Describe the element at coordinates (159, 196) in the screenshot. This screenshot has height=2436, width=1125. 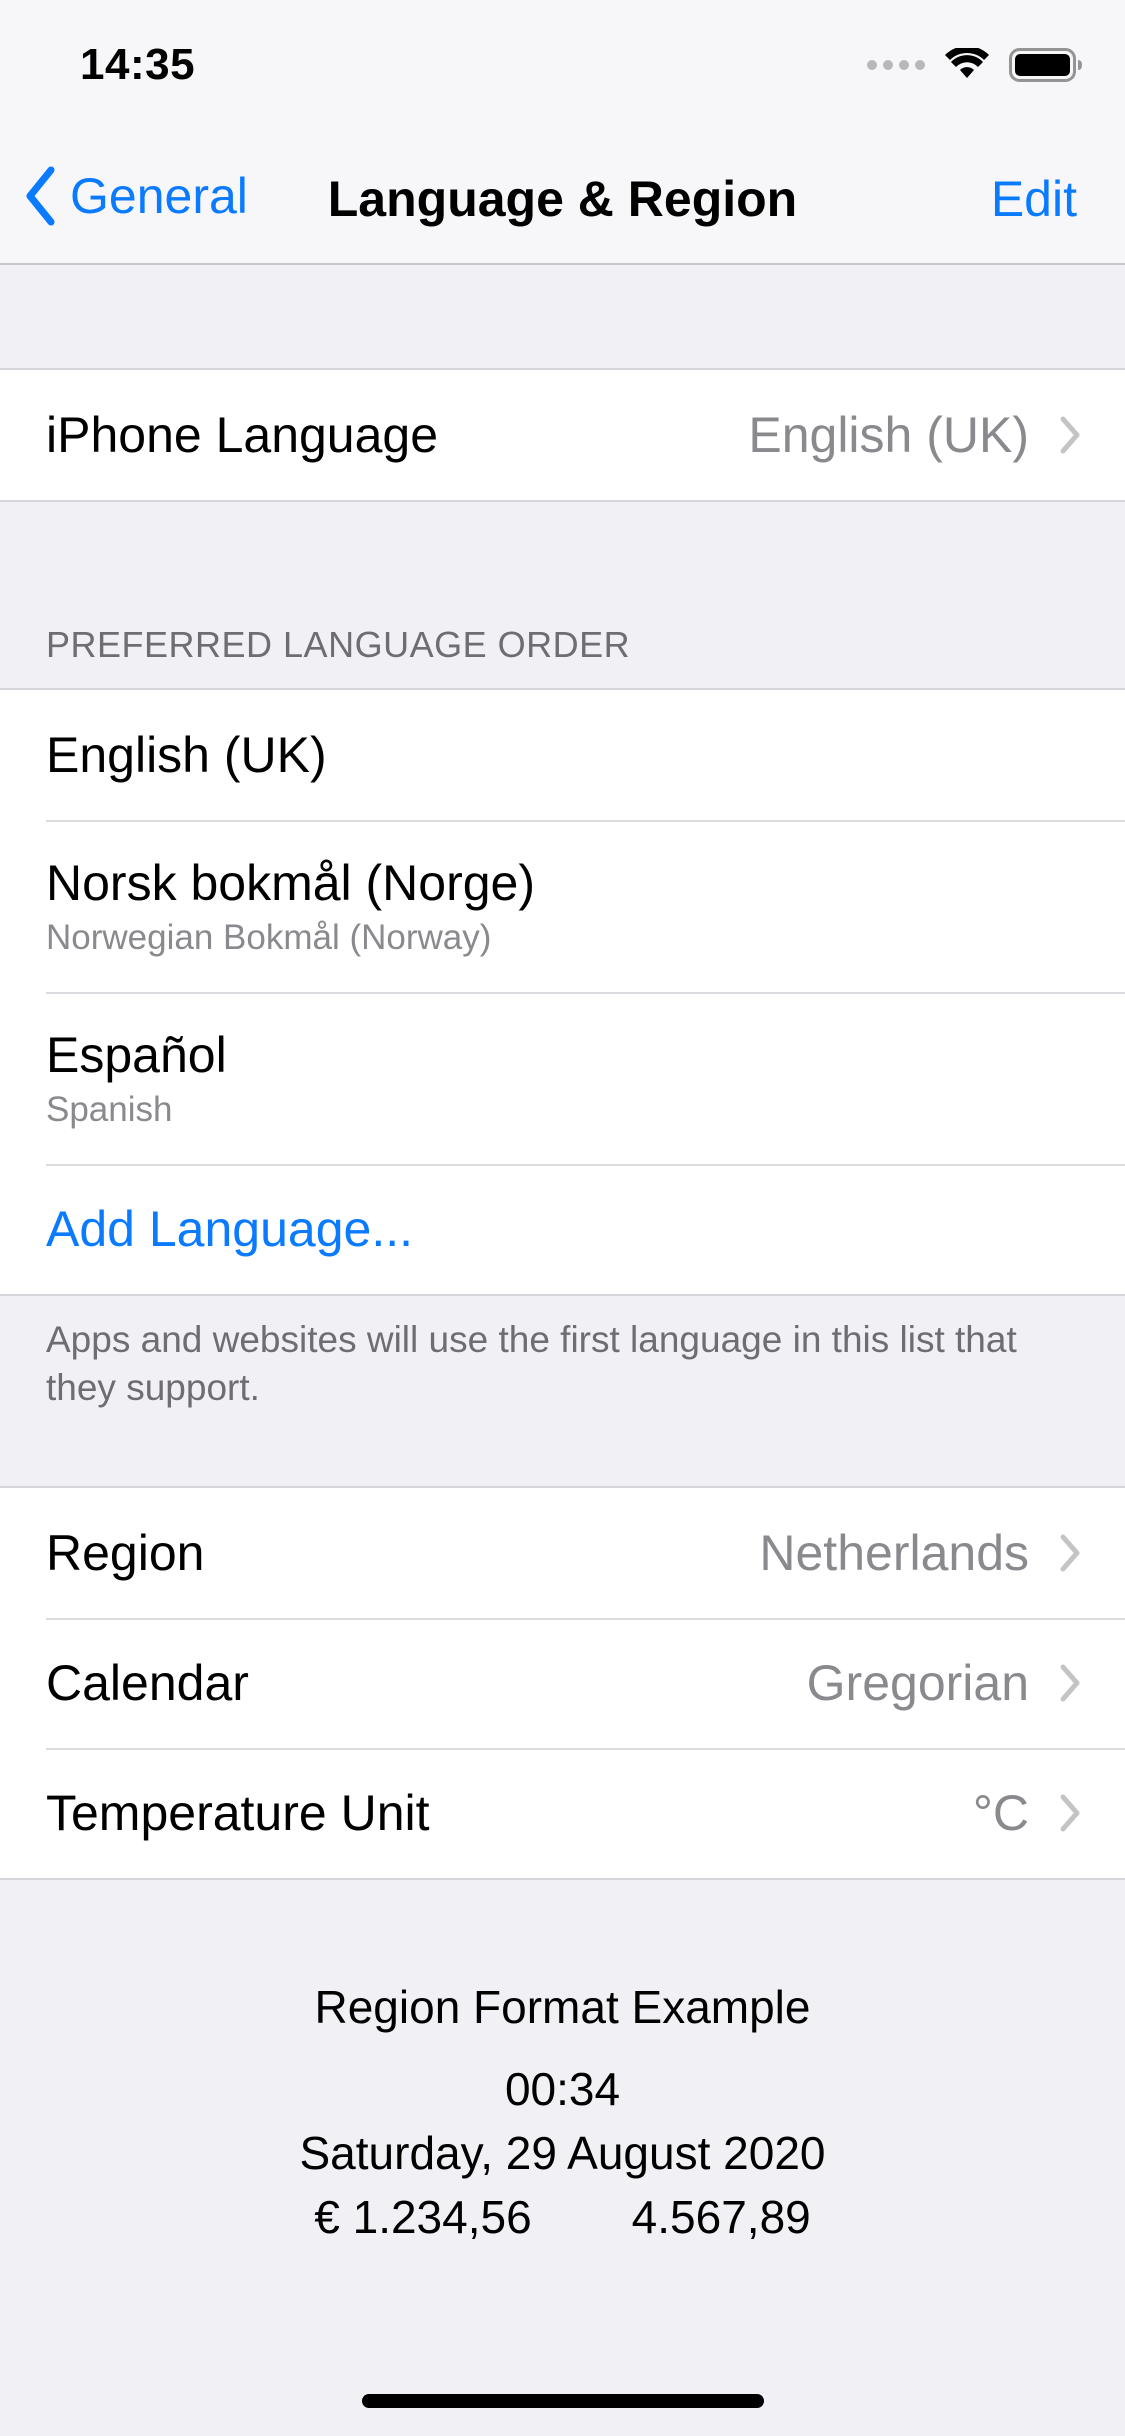
I see `back-button-label: General` at that location.